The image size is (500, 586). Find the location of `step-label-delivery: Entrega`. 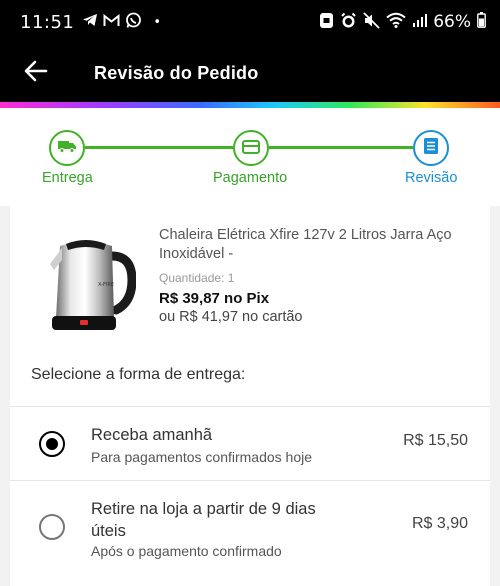

step-label-delivery: Entrega is located at coordinates (67, 178).